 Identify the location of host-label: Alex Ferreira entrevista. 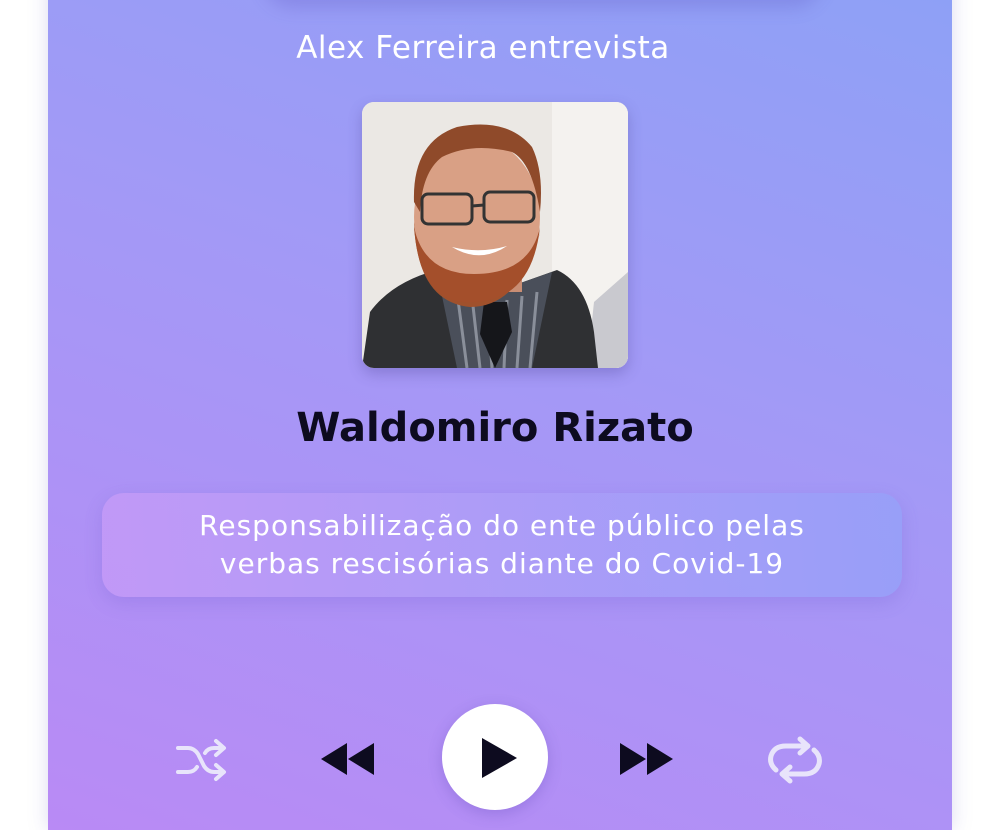
(483, 48).